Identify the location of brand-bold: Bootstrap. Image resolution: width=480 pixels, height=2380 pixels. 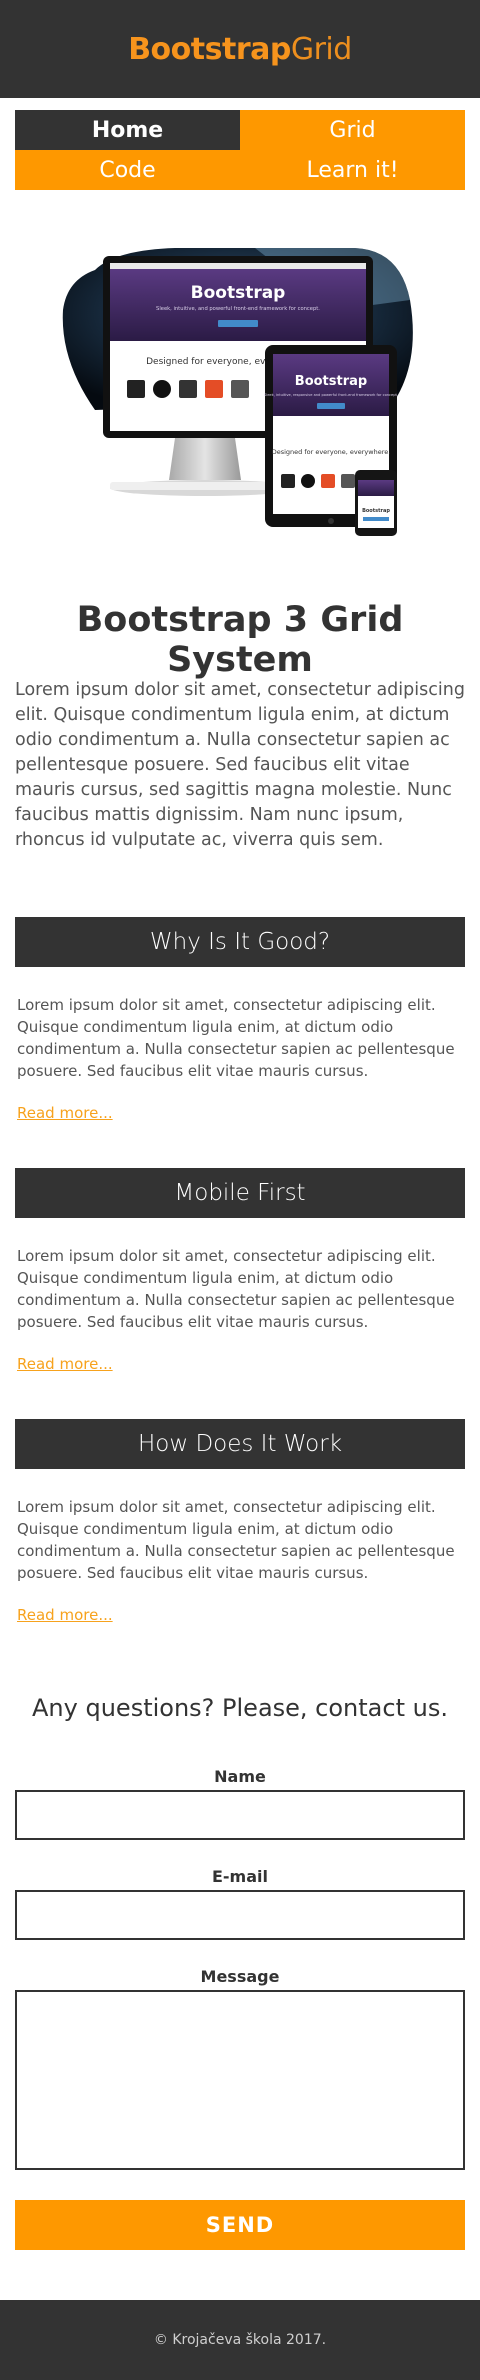
(209, 49).